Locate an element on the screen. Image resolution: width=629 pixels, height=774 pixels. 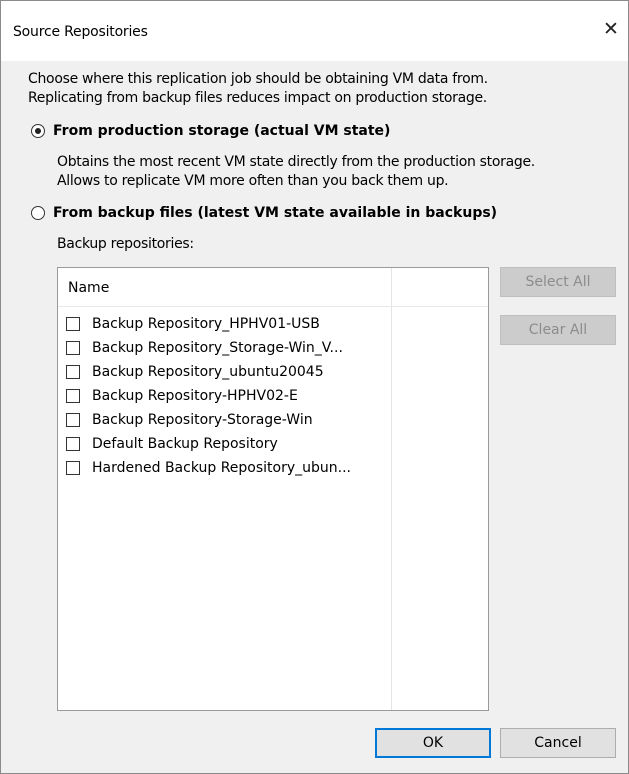
list-item: Backup Repository-HPHV02-E is located at coordinates (208, 396).